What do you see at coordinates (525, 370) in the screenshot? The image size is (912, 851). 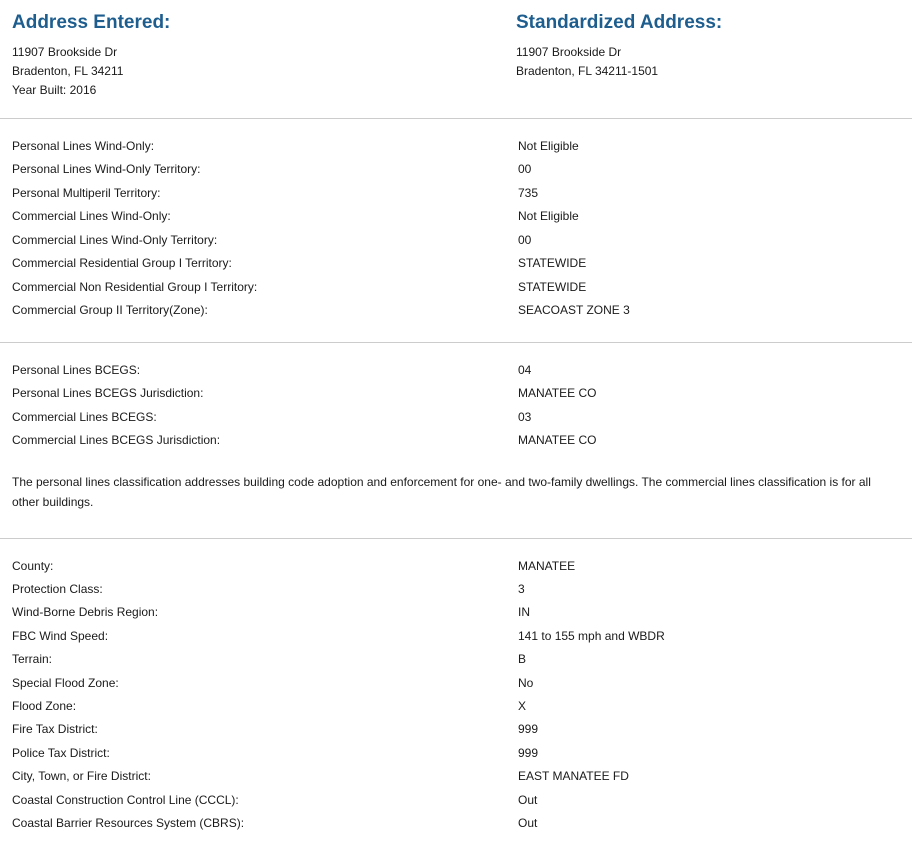 I see `row-value: 04` at bounding box center [525, 370].